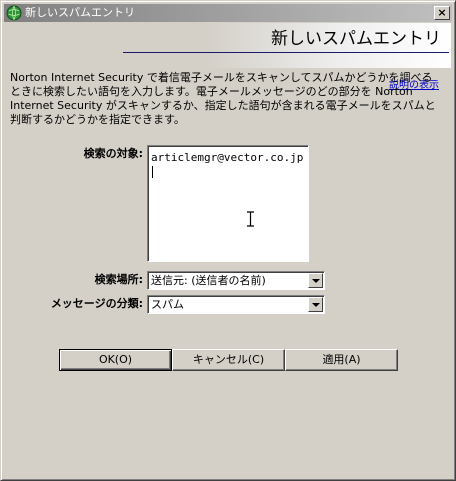 This screenshot has height=481, width=456. Describe the element at coordinates (228, 57) in the screenshot. I see `header-banner: 新しいスパムエントリ 説明の表示` at that location.